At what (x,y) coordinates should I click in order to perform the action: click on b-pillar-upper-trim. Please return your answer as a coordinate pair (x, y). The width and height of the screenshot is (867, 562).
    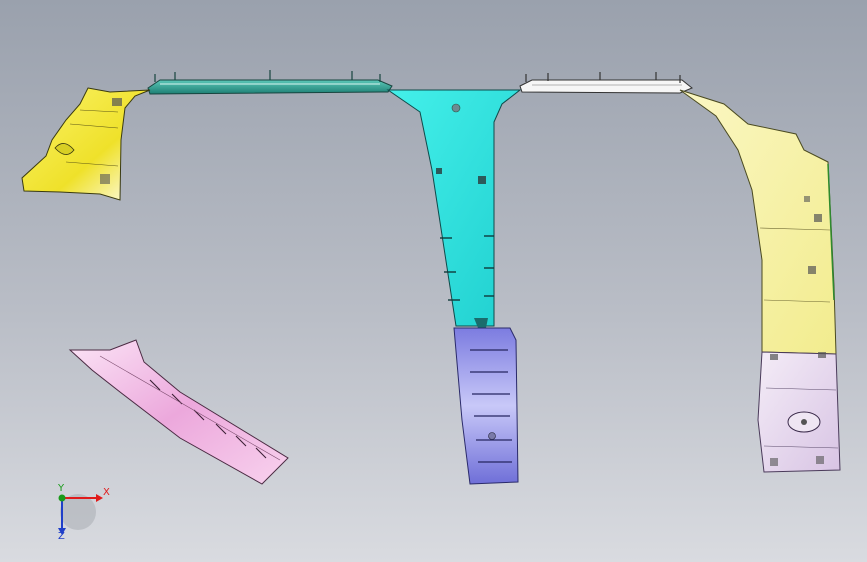
    Looking at the image, I should click on (454, 208).